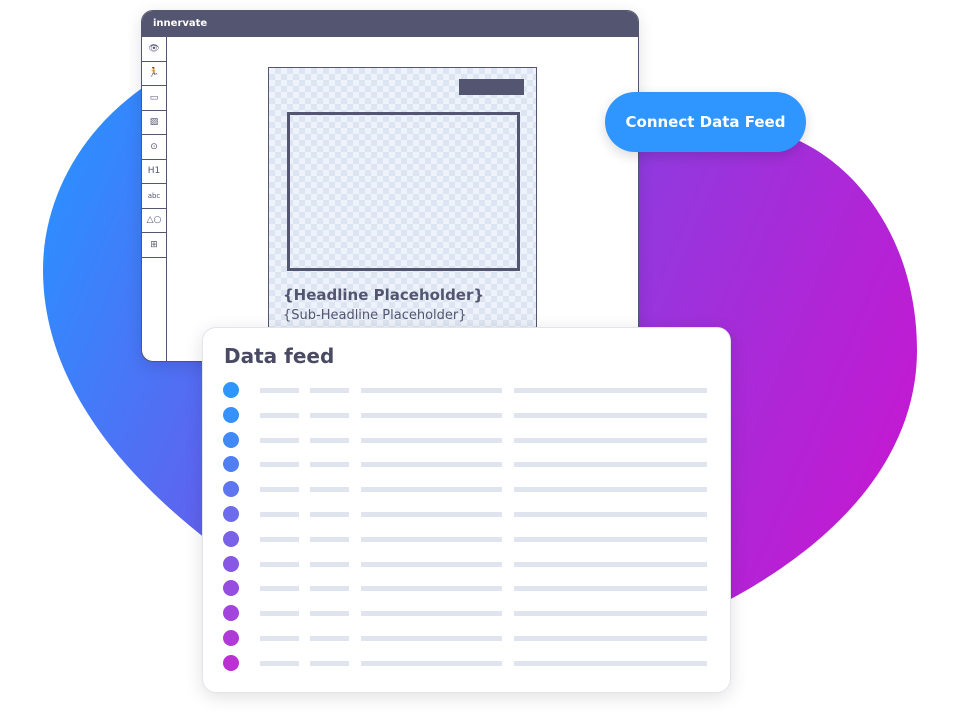 Image resolution: width=960 pixels, height=720 pixels. I want to click on headline-placeholder: {Headline Placeholder}, so click(384, 295).